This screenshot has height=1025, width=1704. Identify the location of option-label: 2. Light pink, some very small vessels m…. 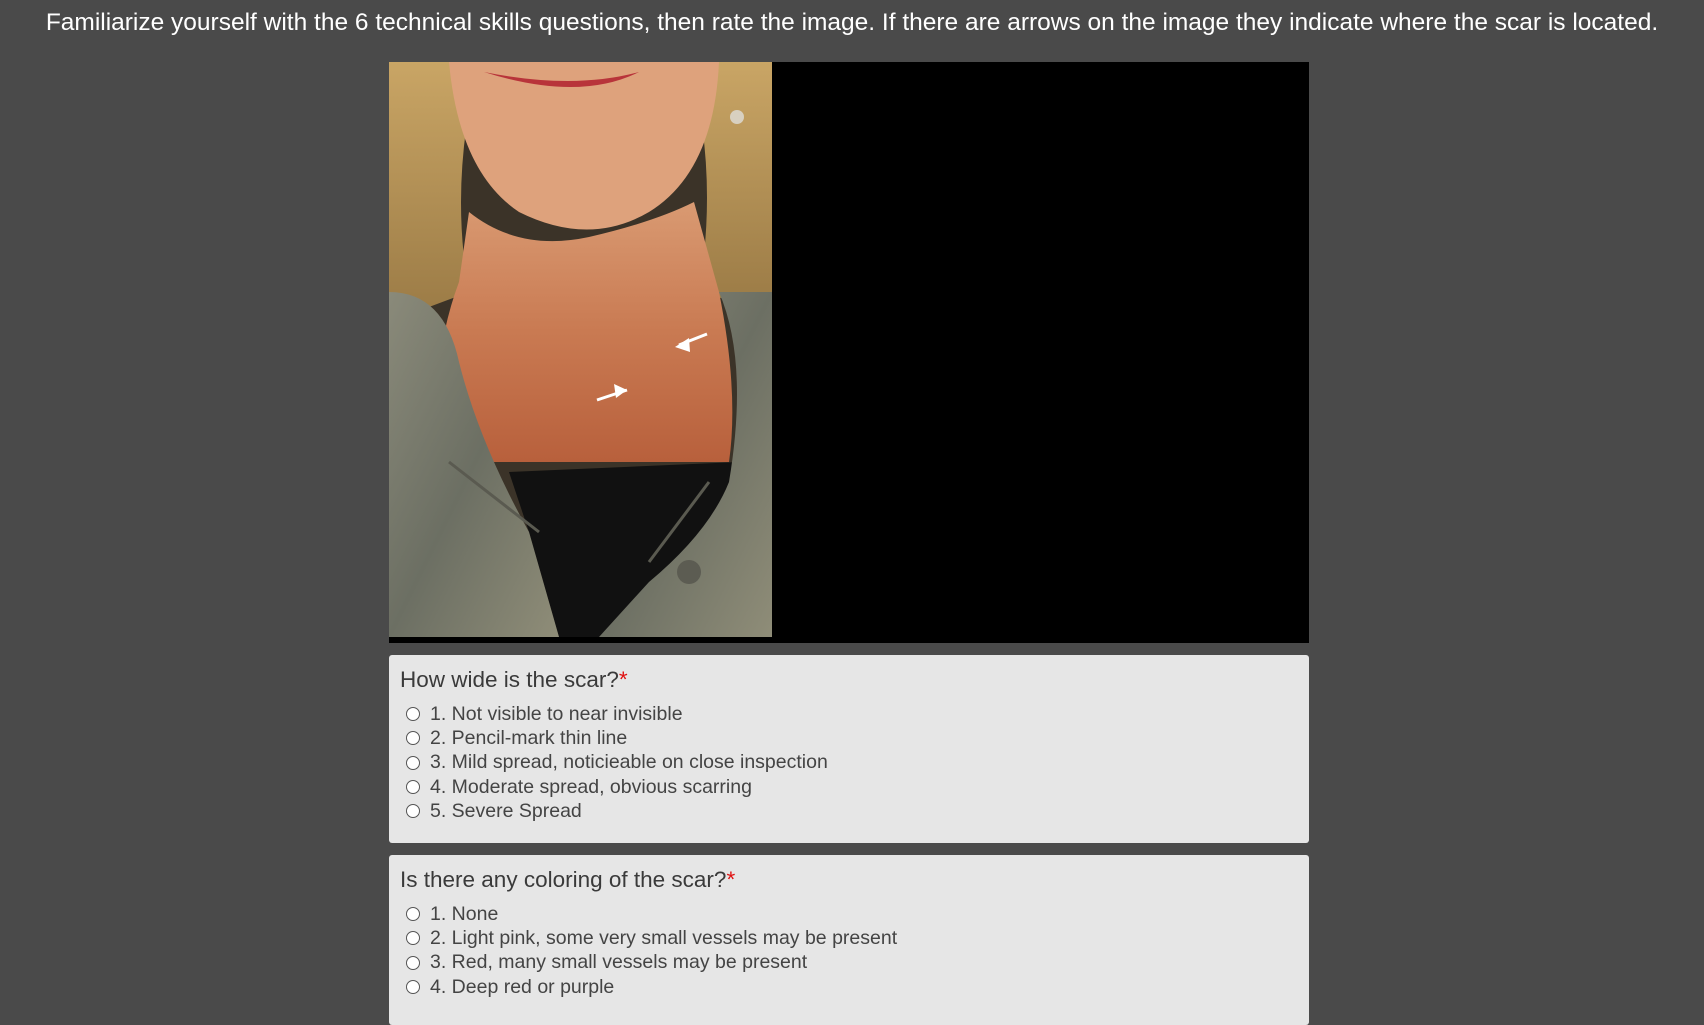
(664, 937).